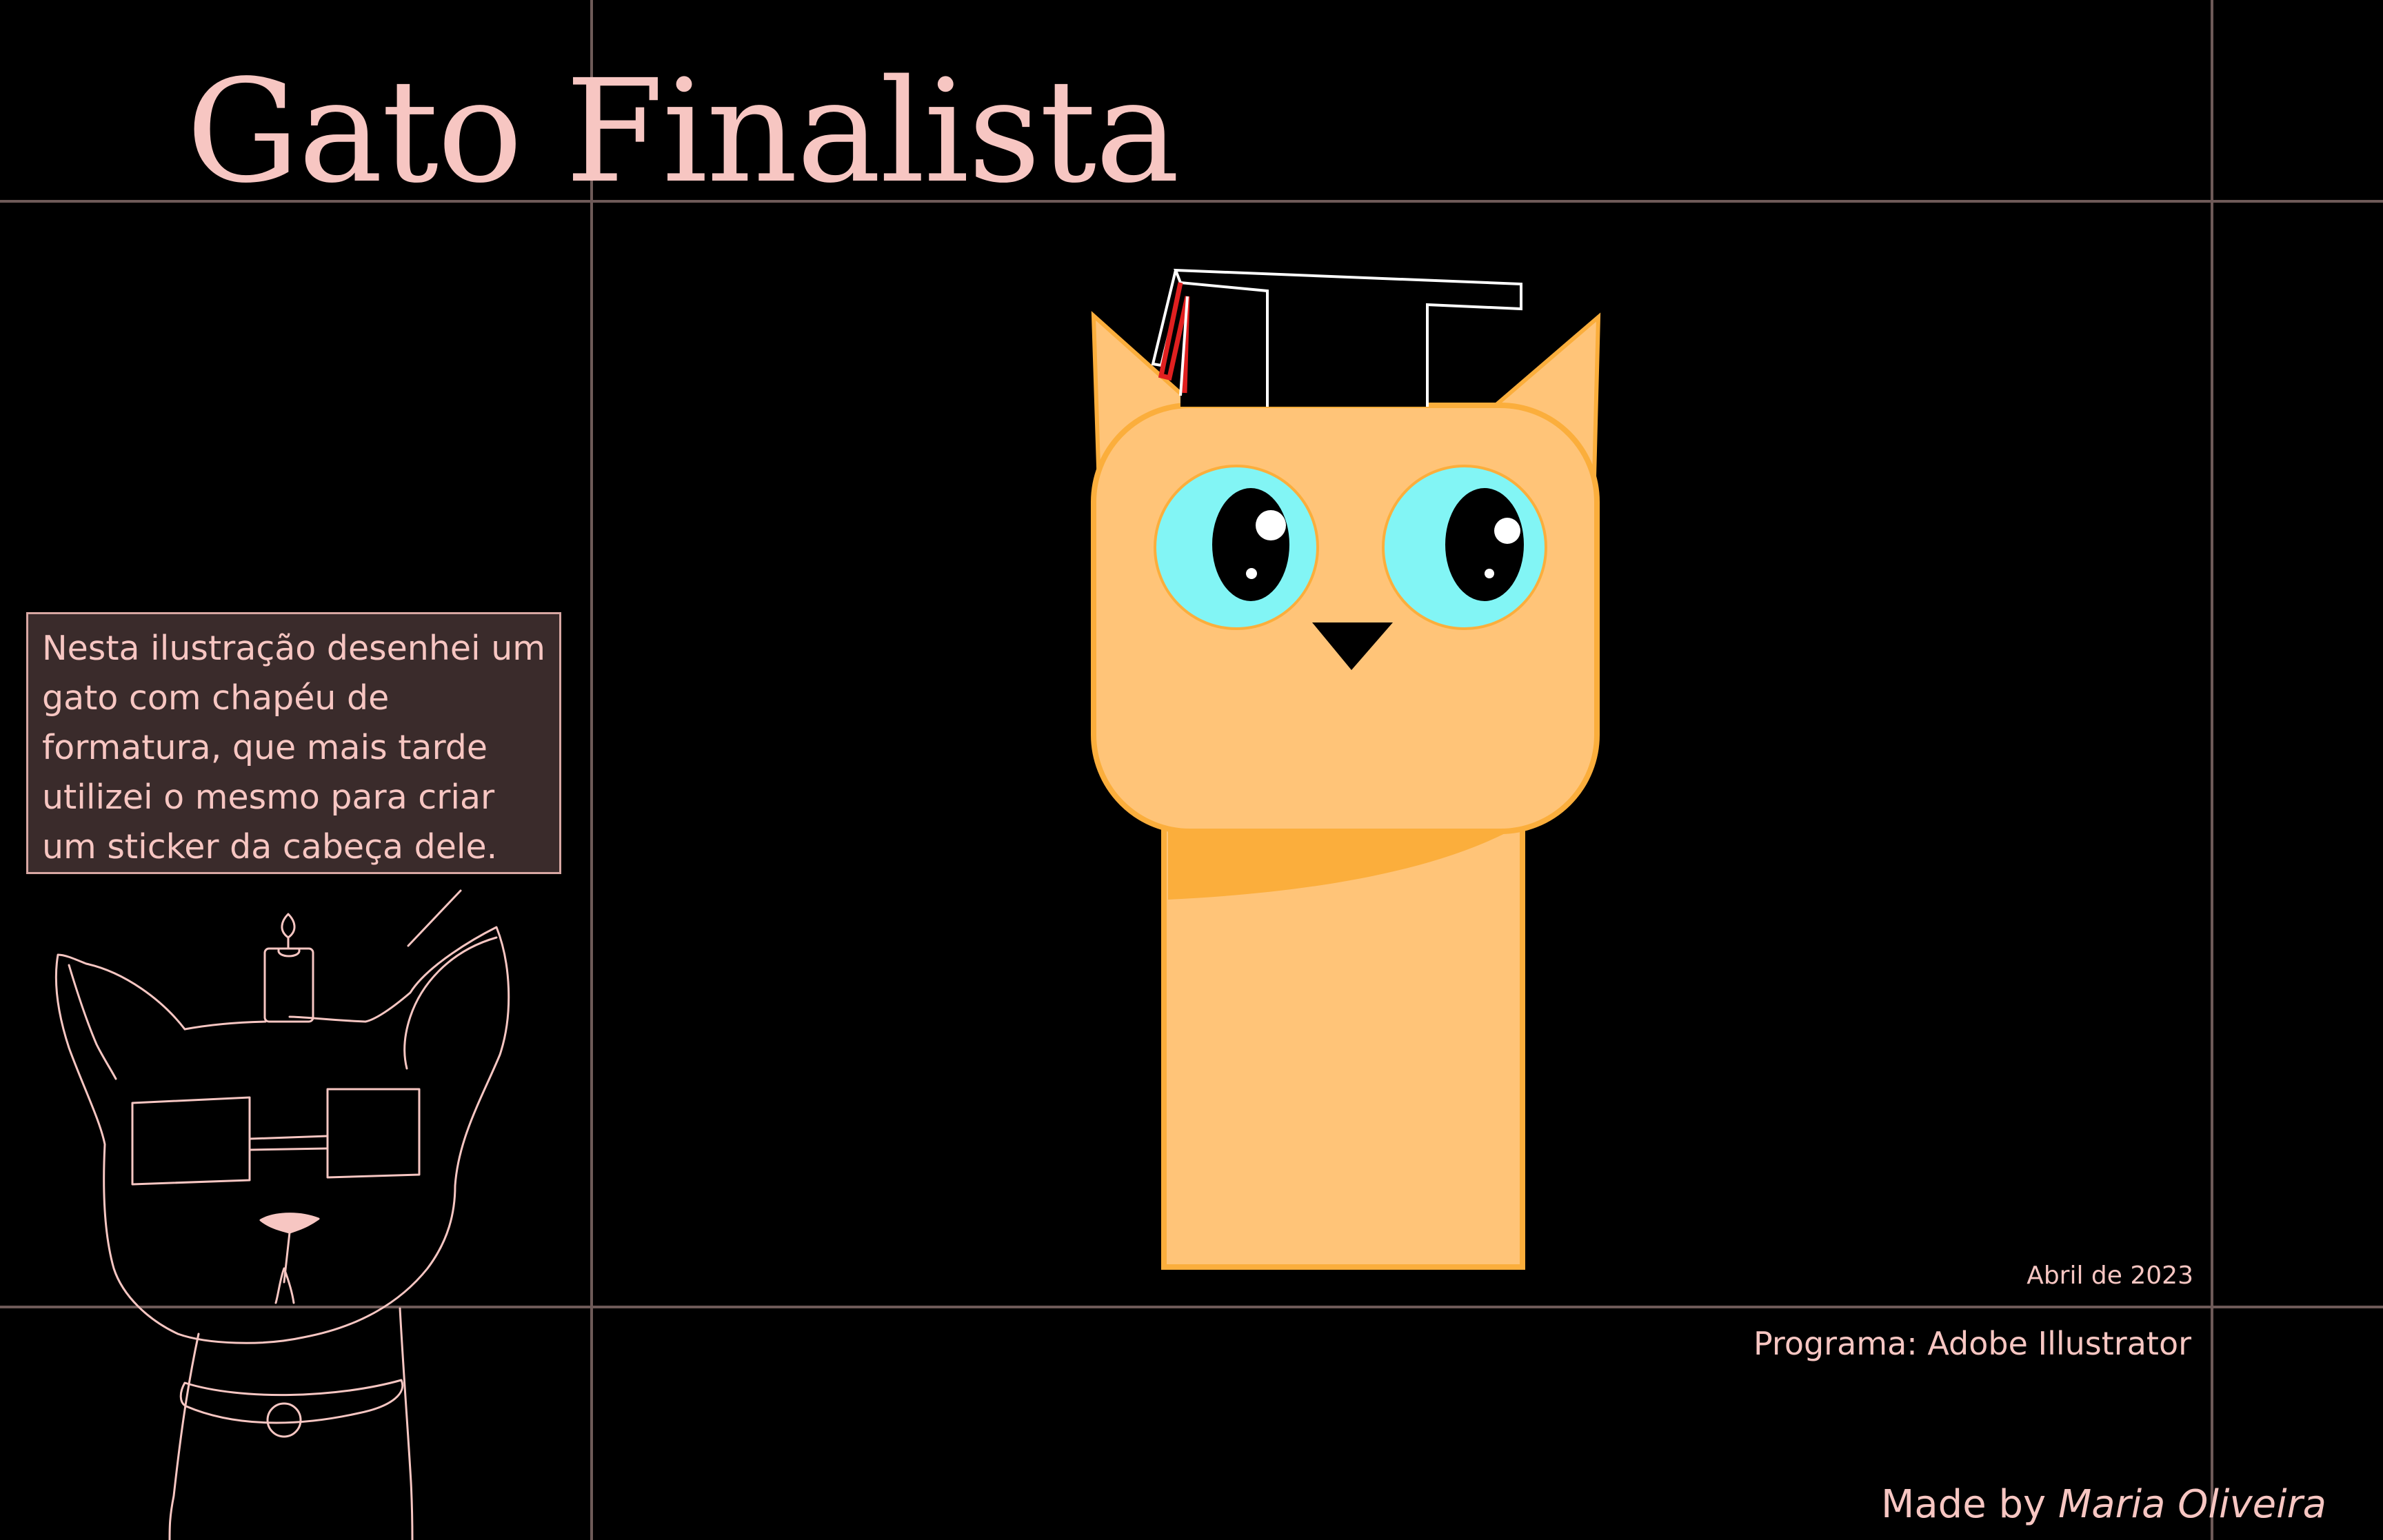 The width and height of the screenshot is (2383, 1540). I want to click on cat-left-pupil, so click(1250, 545).